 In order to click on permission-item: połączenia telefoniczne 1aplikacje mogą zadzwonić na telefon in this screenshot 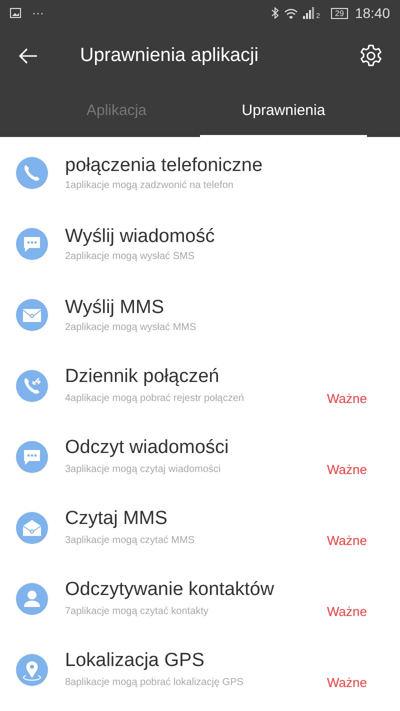, I will do `click(200, 172)`.